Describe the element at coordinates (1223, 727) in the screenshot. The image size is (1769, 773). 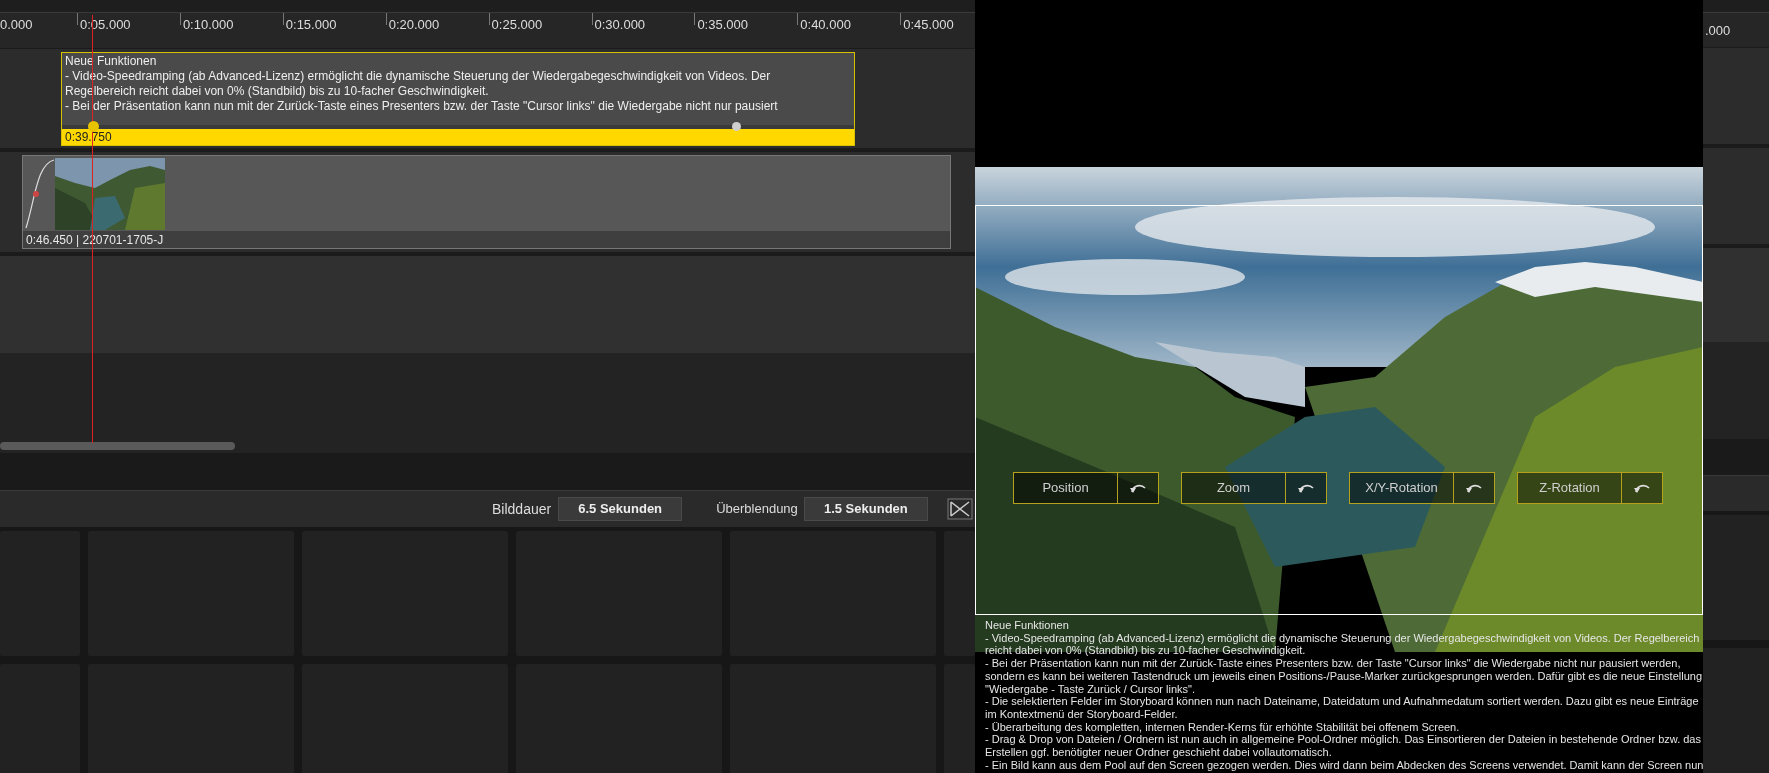
I see `caption-line: - Überarbeitung des kompletten, internen Render-Kerns für erhöhte Stabilität bei offenem Screen.` at that location.